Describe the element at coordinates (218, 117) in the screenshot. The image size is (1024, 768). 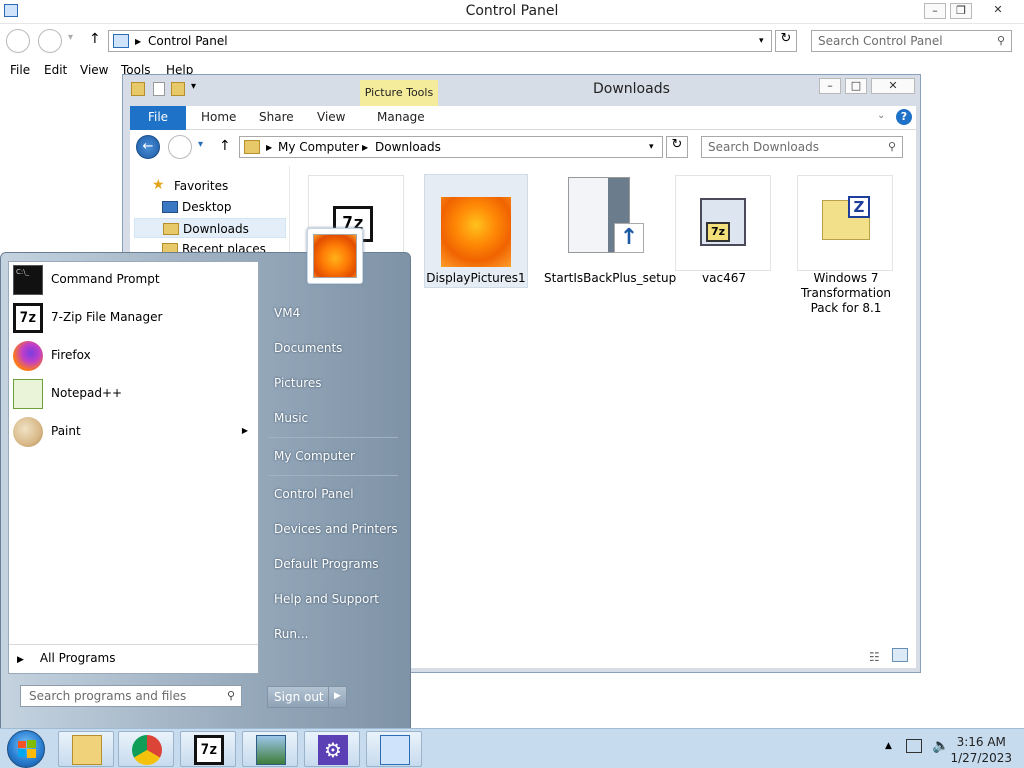
I see `tab-home: Home` at that location.